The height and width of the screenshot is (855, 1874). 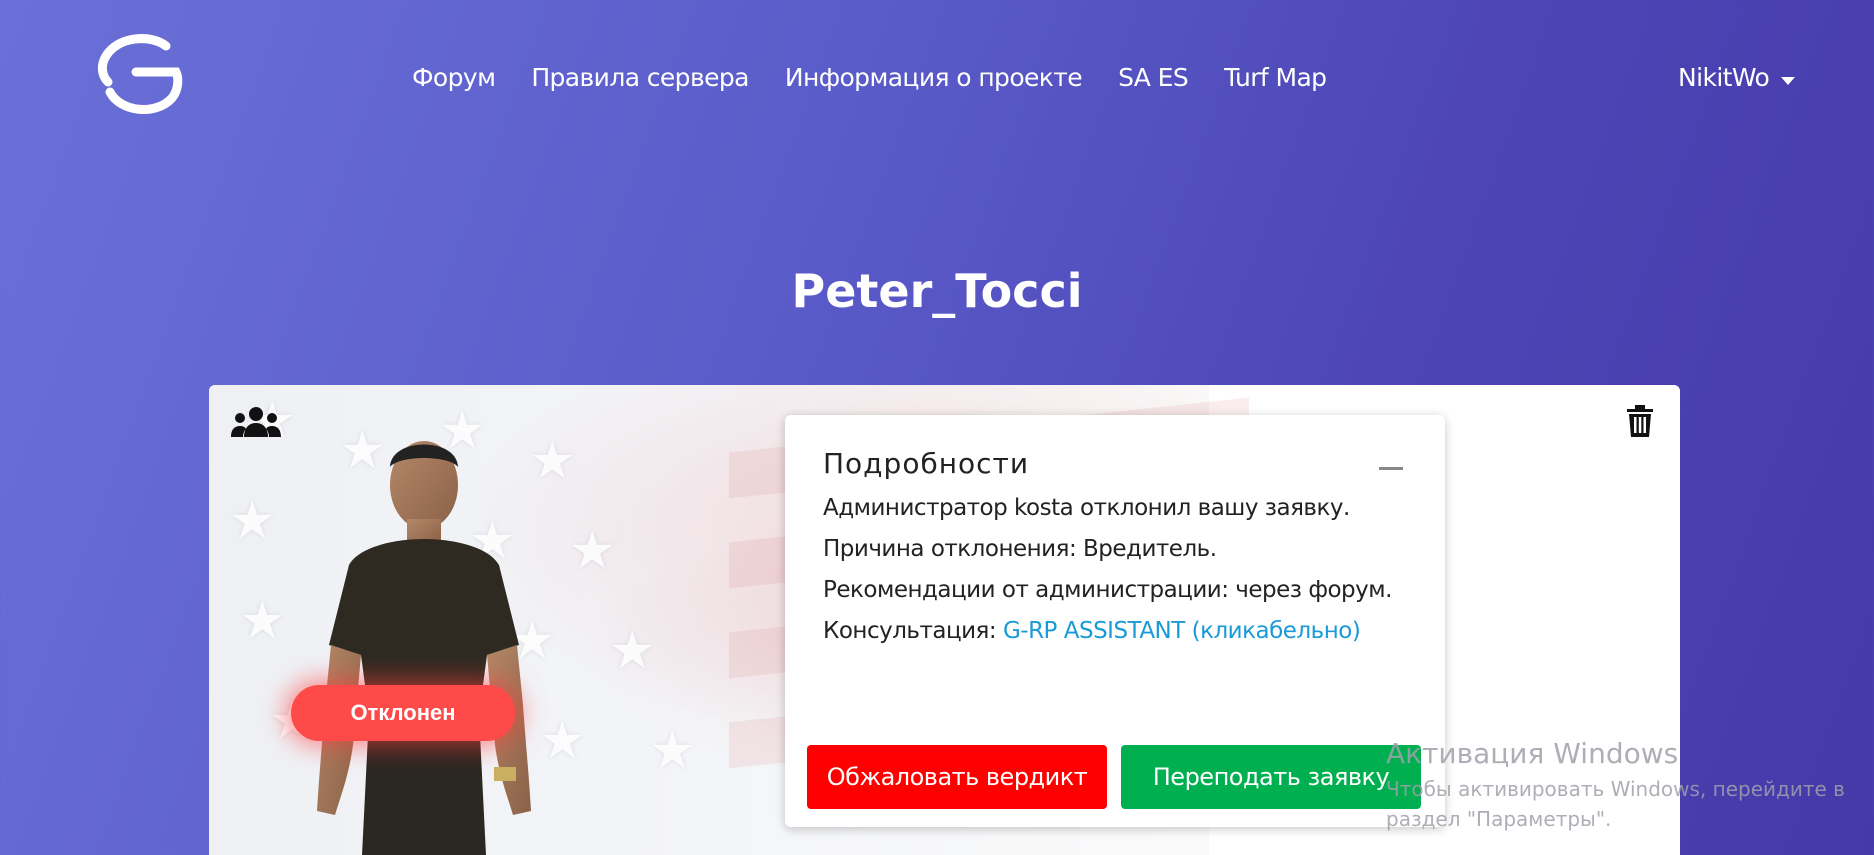 I want to click on nav-turf-map: Turf Map, so click(x=1275, y=78).